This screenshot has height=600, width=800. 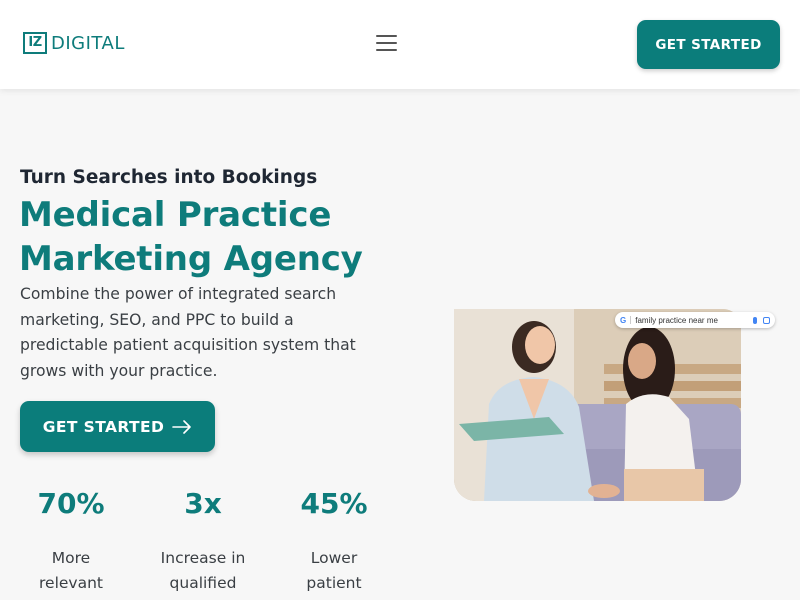 I want to click on search-bar-overlay: G family practice near me, so click(x=695, y=320).